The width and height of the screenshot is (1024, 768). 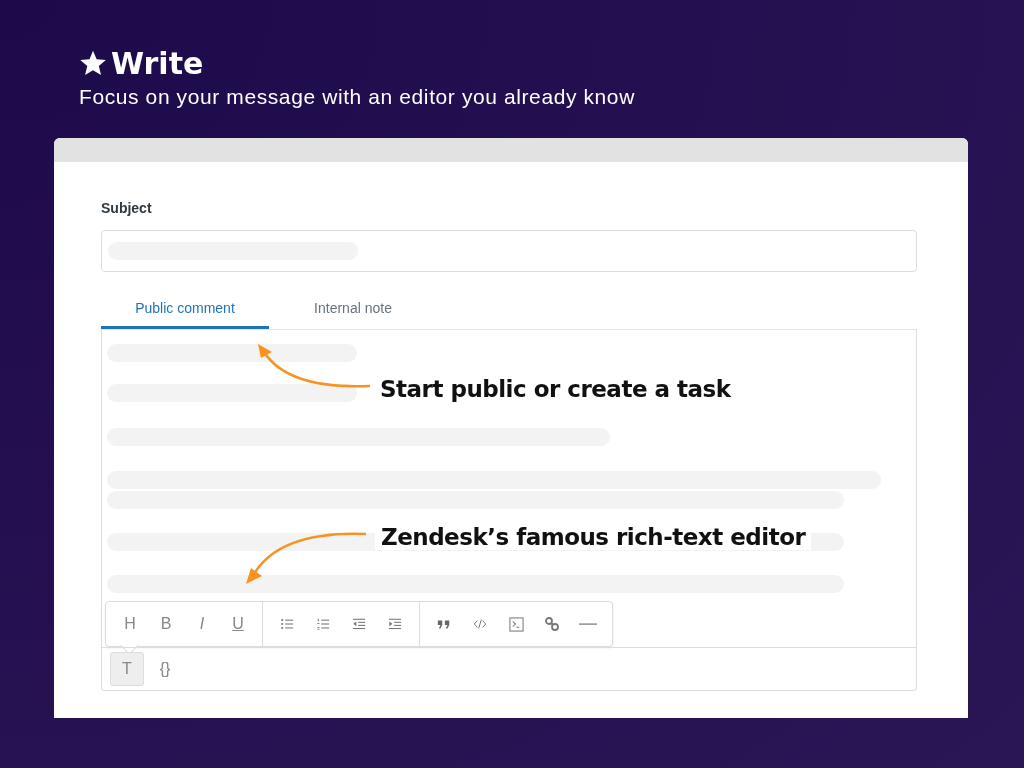 I want to click on star-icon, so click(x=93, y=63).